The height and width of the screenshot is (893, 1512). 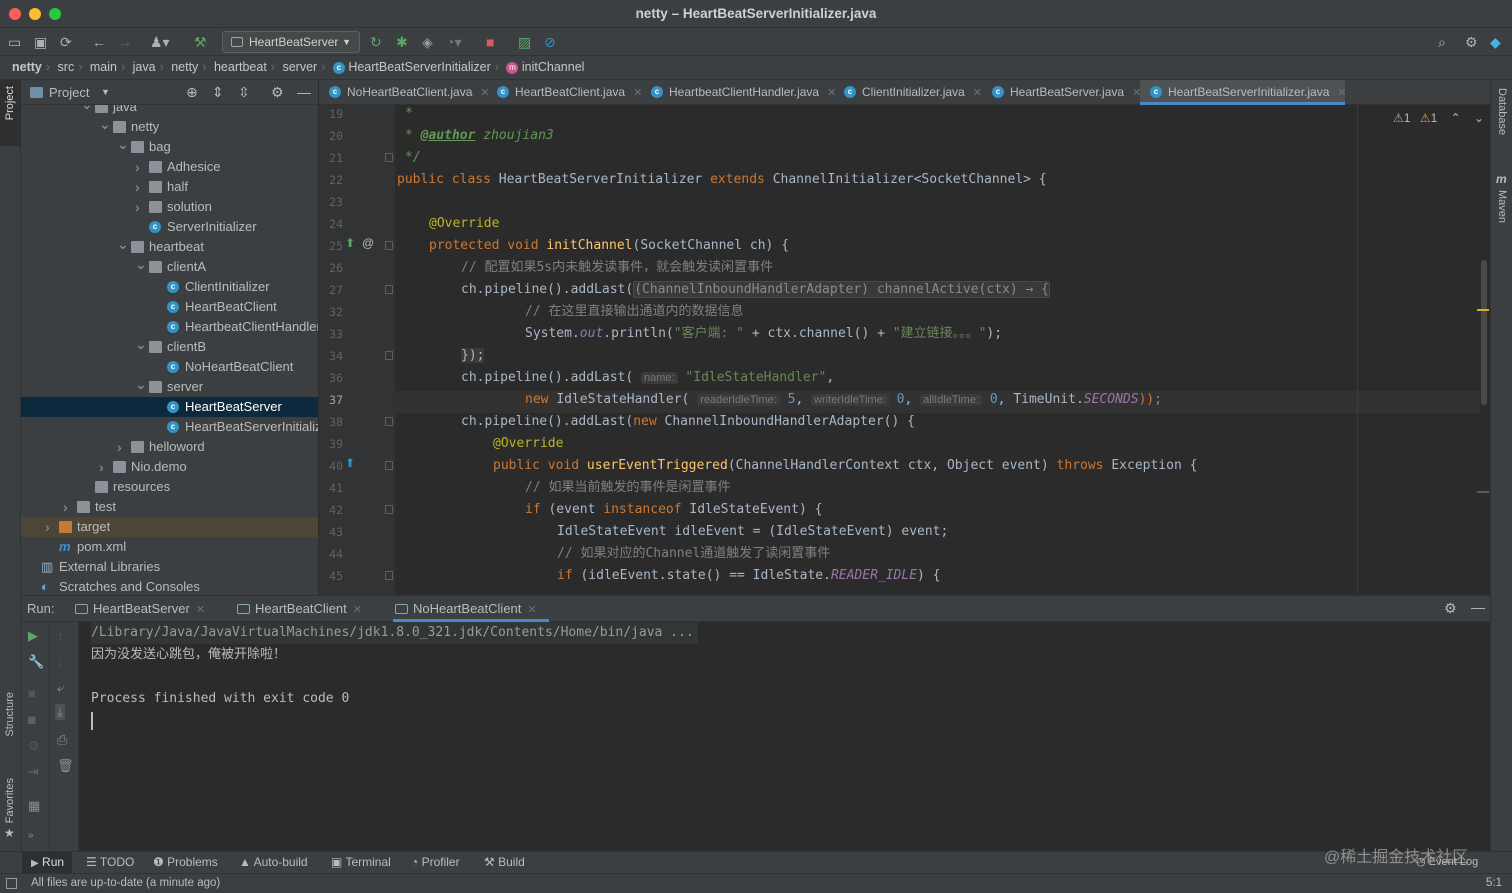 I want to click on coverage-icon: ◈, so click(x=427, y=42).